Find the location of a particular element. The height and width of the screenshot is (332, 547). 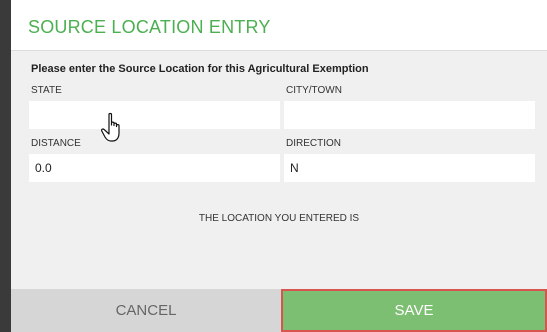

state-label: STATE is located at coordinates (46, 90).